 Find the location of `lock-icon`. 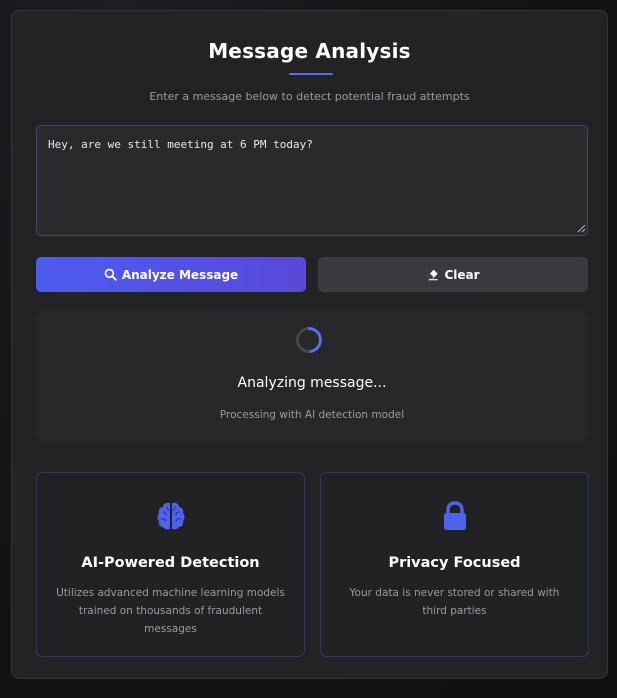

lock-icon is located at coordinates (454, 515).